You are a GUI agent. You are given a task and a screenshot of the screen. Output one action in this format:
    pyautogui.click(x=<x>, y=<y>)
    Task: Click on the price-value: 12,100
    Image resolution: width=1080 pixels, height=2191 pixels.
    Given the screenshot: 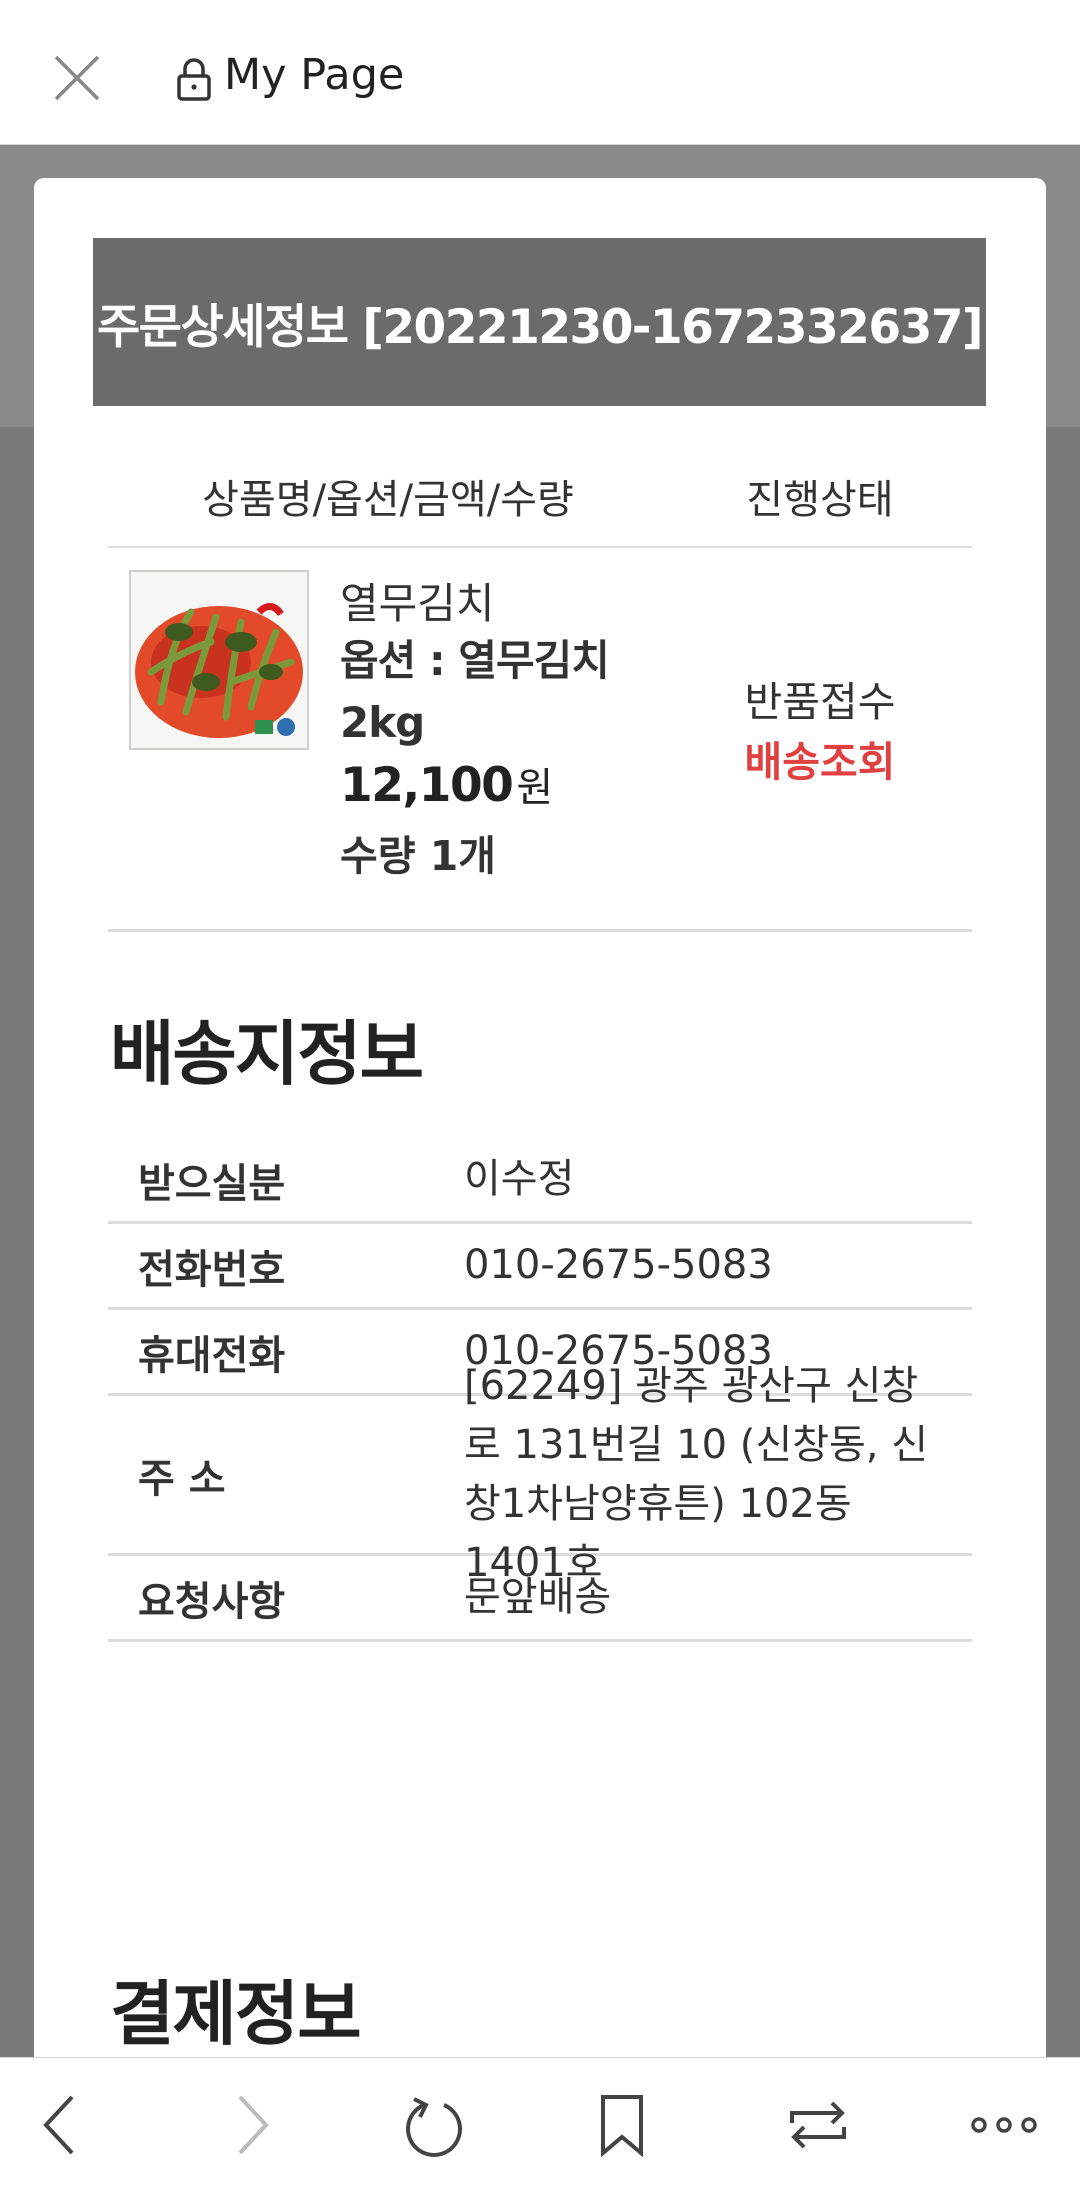 What is the action you would take?
    pyautogui.click(x=427, y=785)
    